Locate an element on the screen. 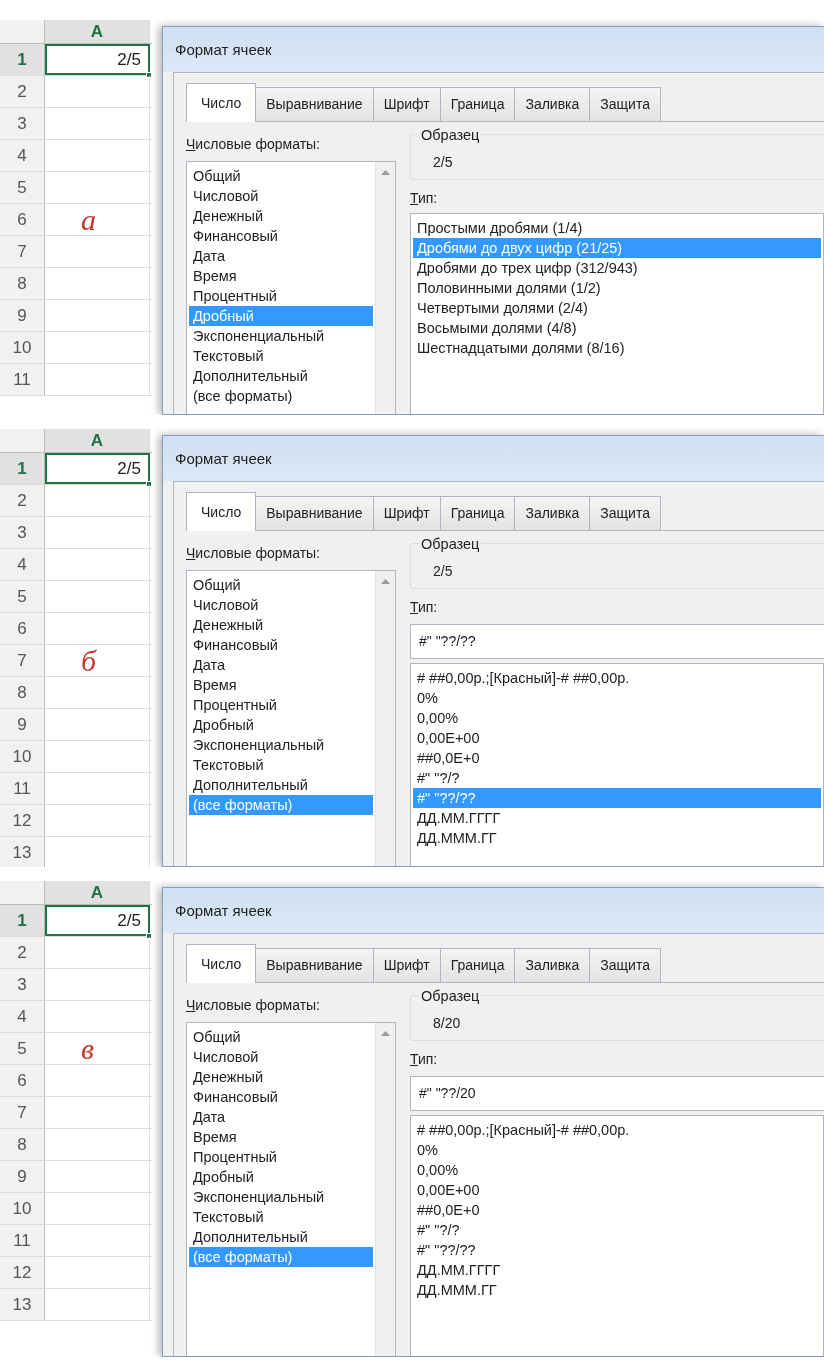  list-item: Четвертыми долями (2/4) is located at coordinates (617, 308).